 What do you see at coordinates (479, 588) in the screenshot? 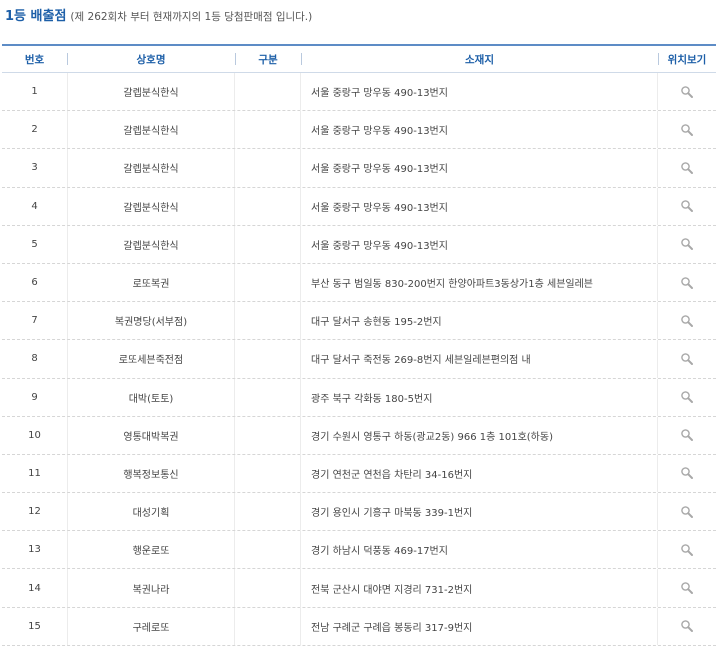
I see `store-address: 전북 군산시 대야면 지경리 731-2번지` at bounding box center [479, 588].